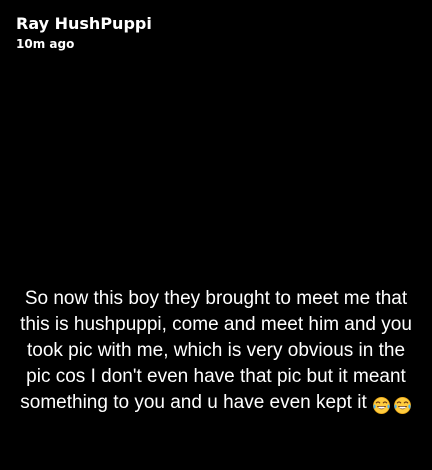 The image size is (432, 470). I want to click on caption-line-last: something to you and u have even kept it, so click(216, 404).